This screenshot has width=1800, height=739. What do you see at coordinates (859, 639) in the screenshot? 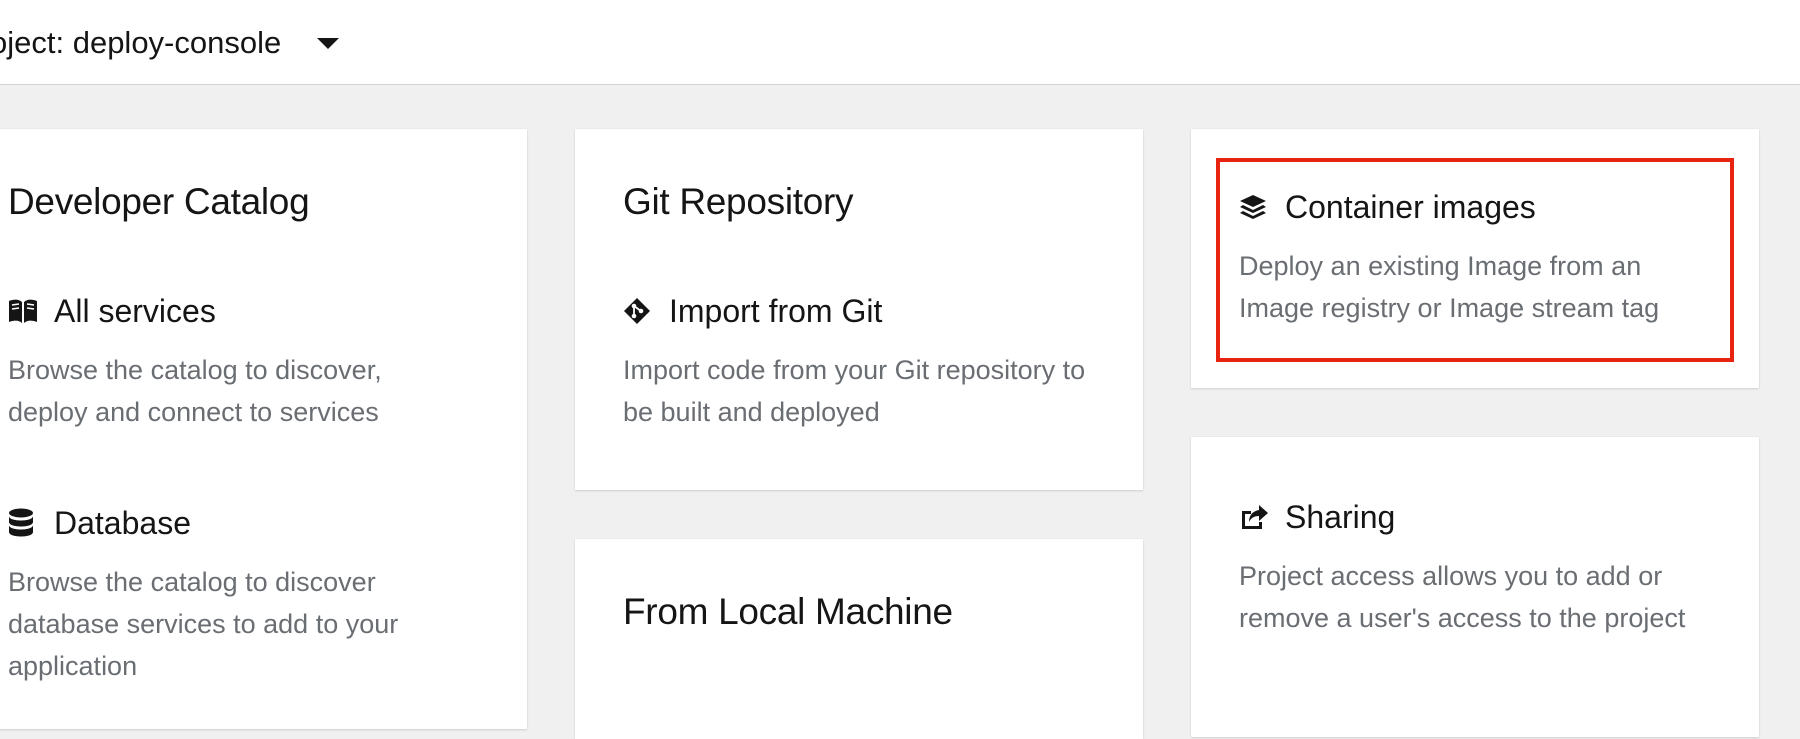
I see `local-machine-card: From Local Machine` at bounding box center [859, 639].